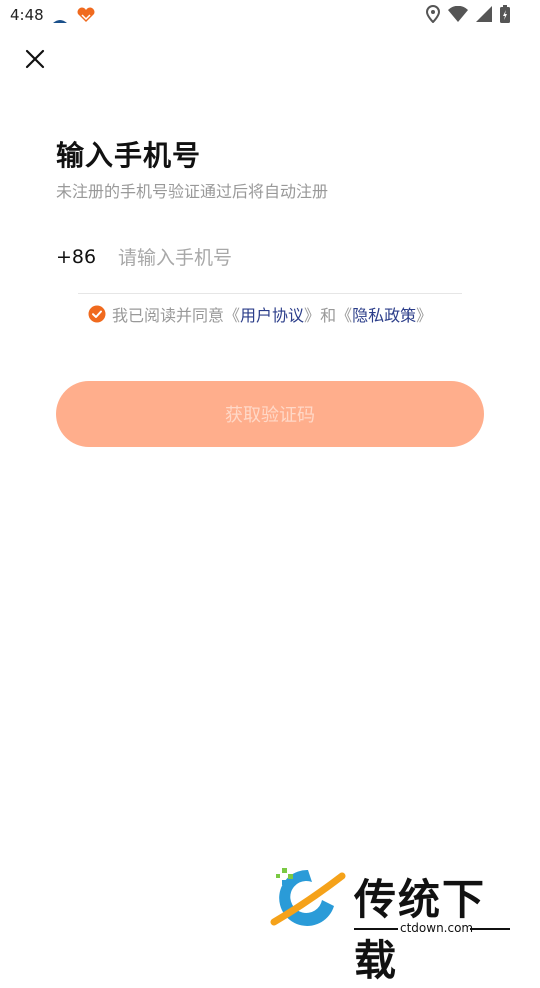  I want to click on wifi-icon, so click(458, 15).